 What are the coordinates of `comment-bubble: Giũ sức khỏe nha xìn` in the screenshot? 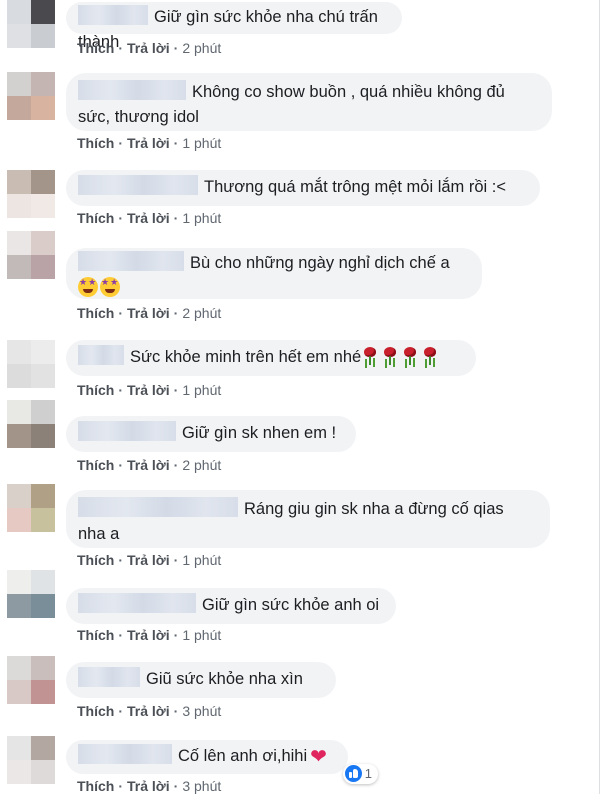 It's located at (201, 680).